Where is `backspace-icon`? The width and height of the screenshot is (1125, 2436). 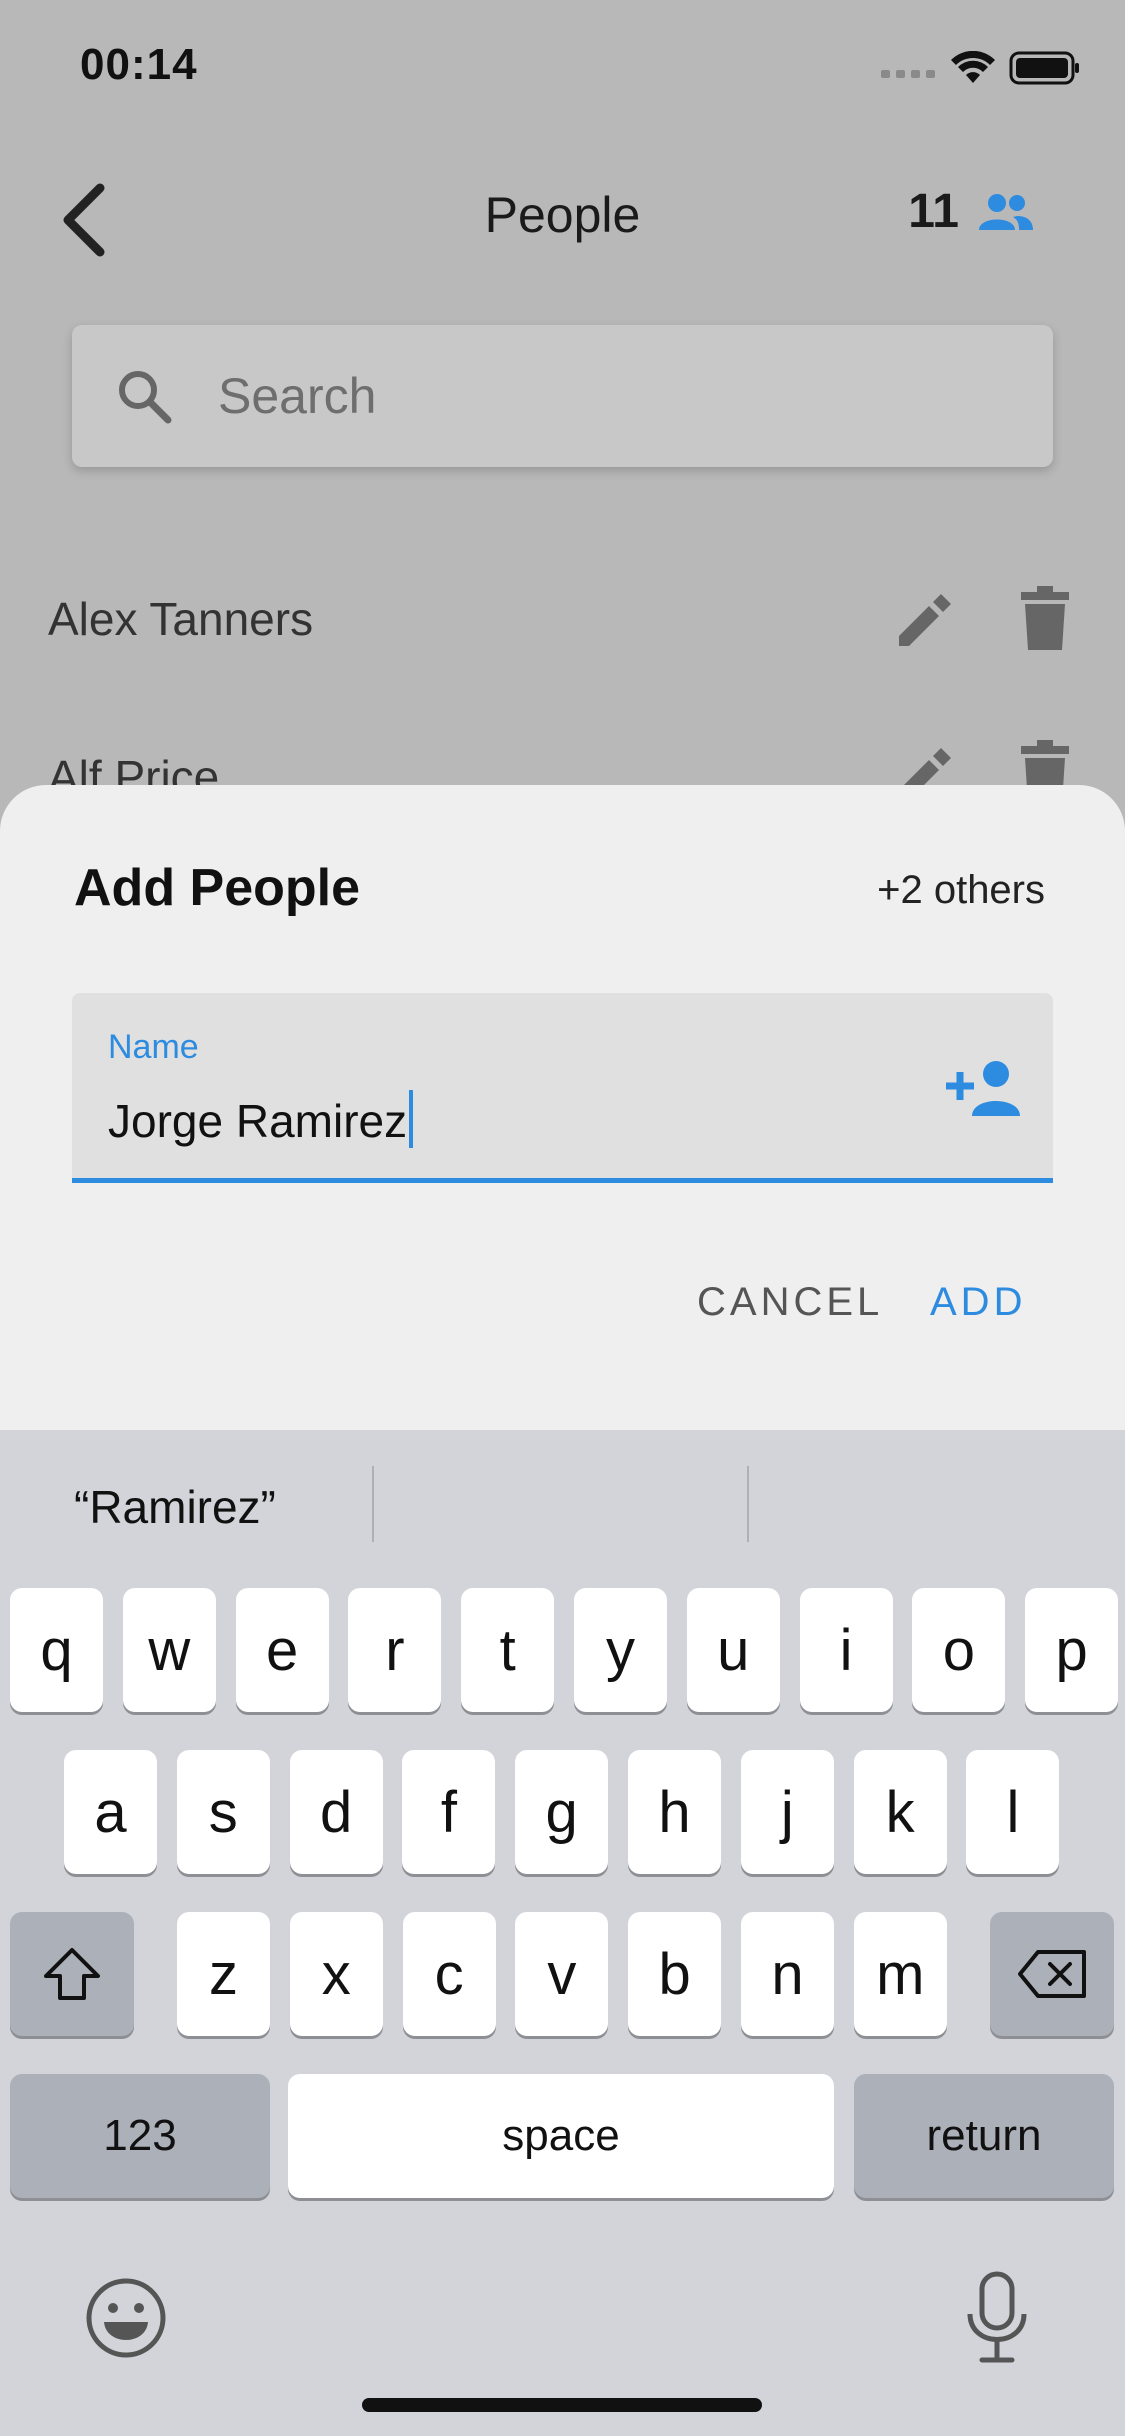 backspace-icon is located at coordinates (1052, 1974).